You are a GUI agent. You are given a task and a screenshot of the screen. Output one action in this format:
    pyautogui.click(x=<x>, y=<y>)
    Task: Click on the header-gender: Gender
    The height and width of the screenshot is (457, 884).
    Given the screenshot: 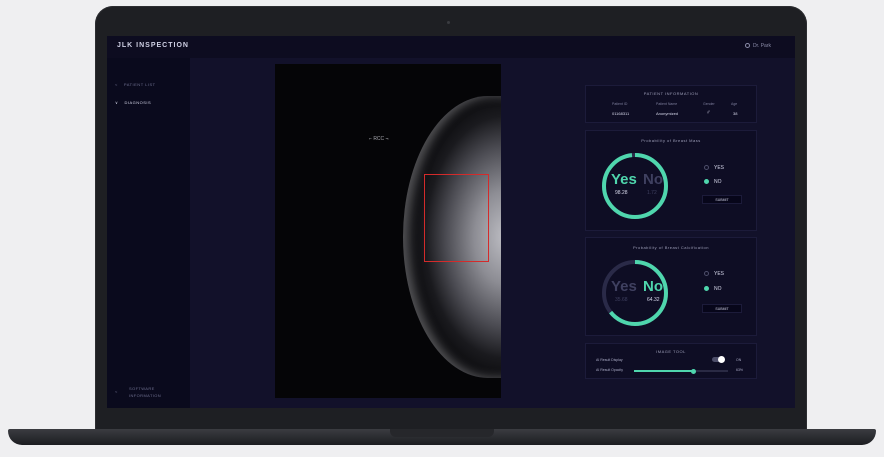 What is the action you would take?
    pyautogui.click(x=709, y=104)
    